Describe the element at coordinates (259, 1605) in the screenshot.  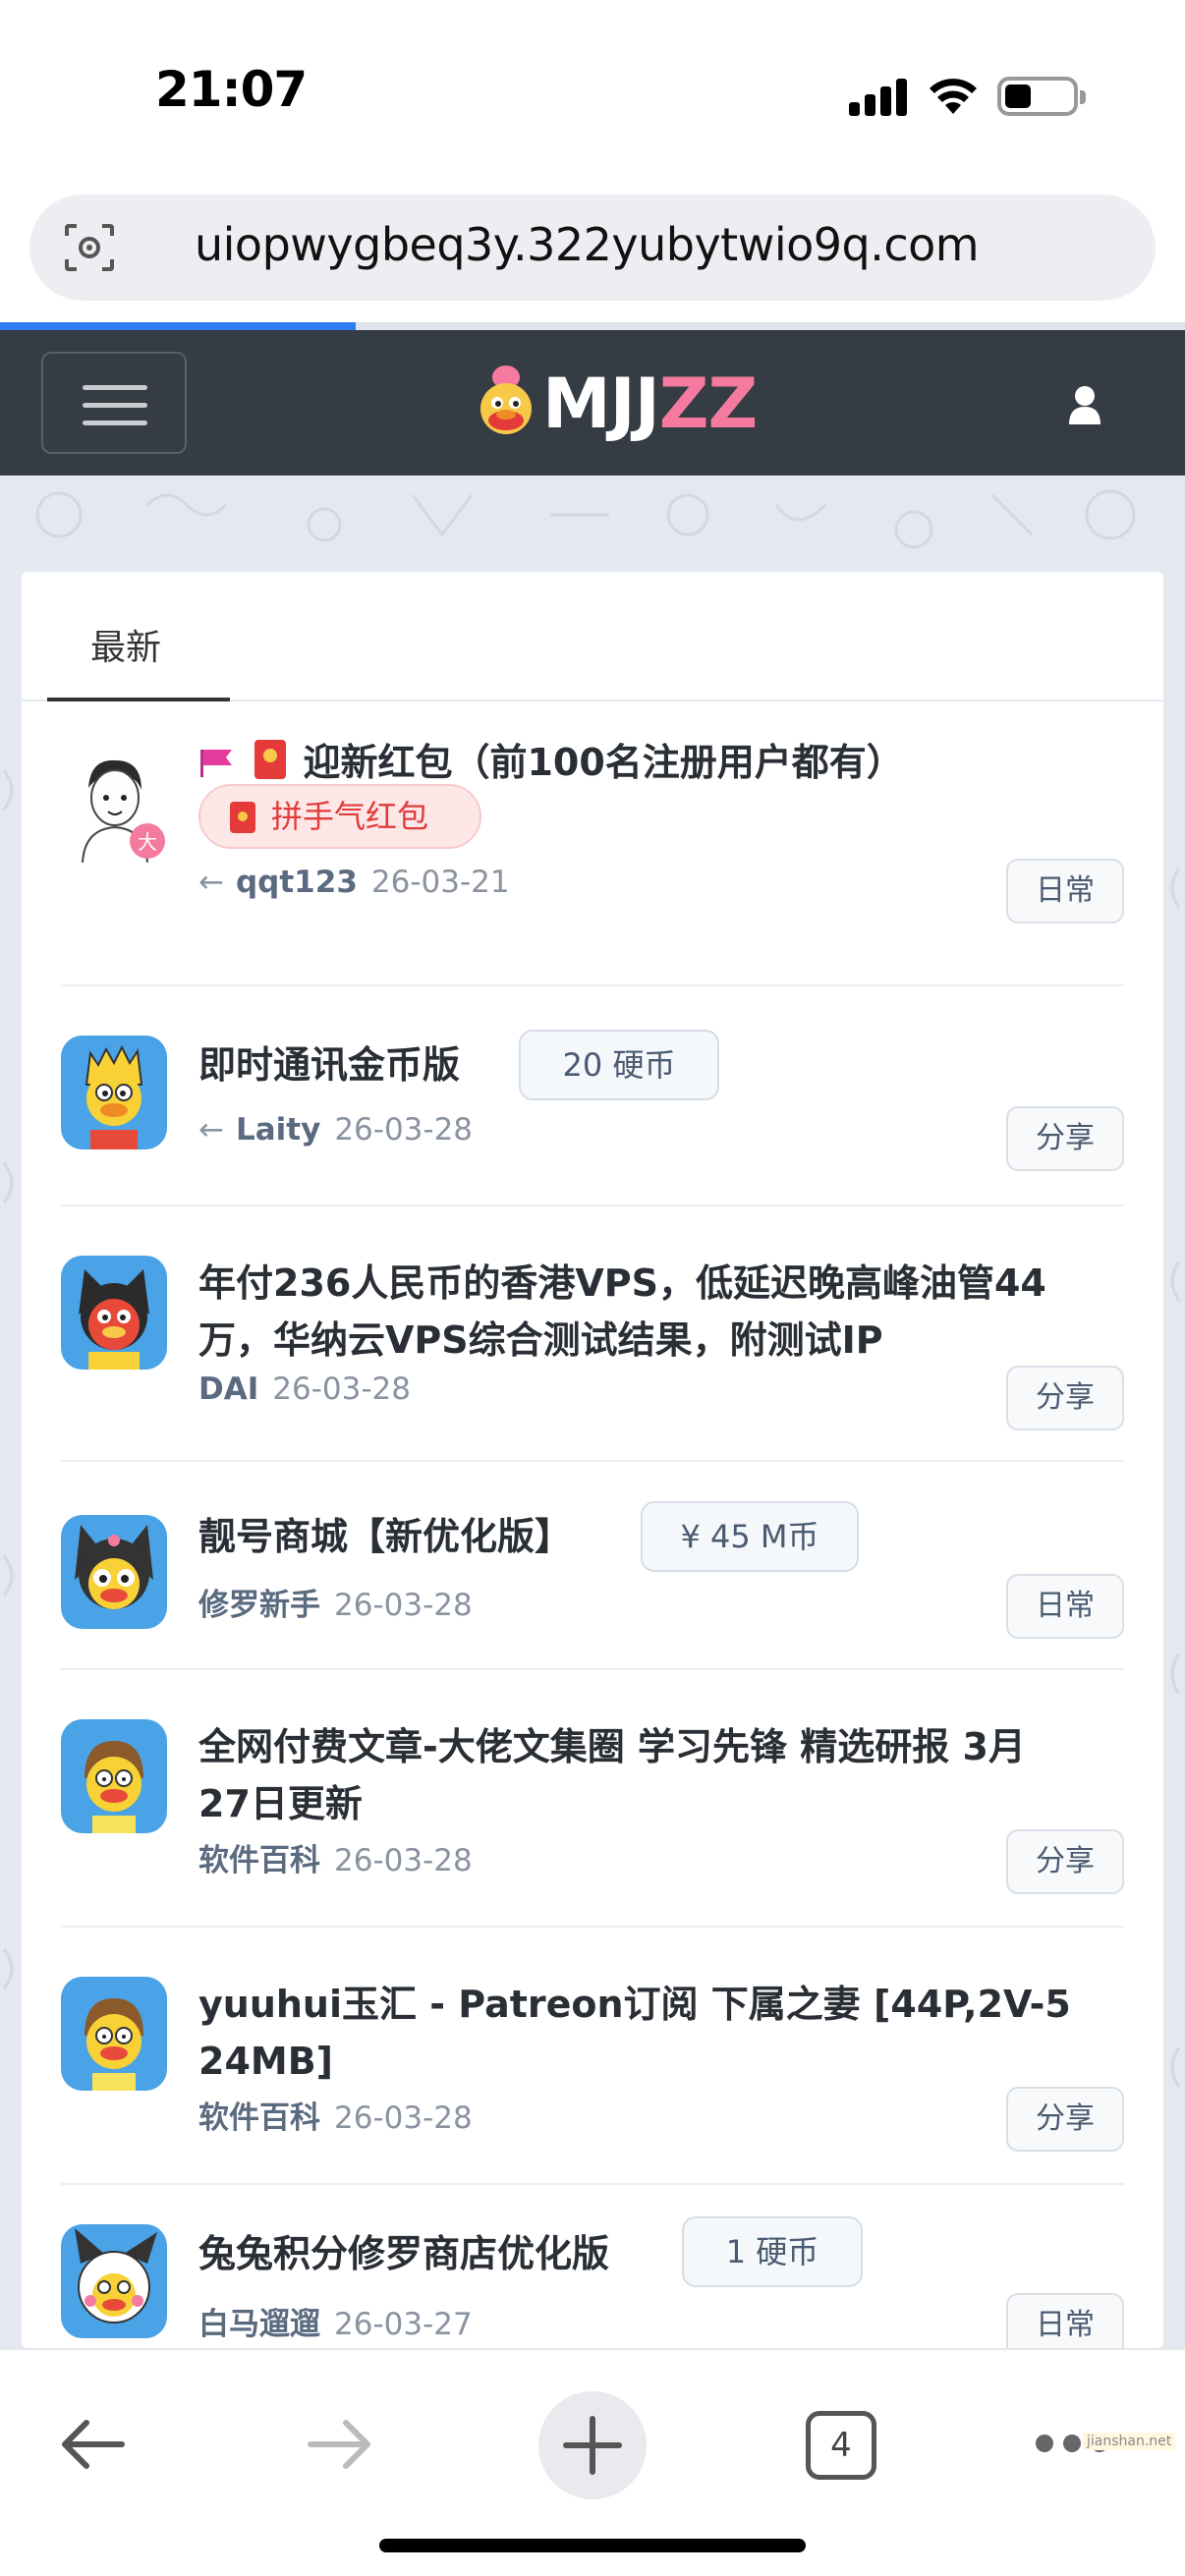
I see `post-author: 修罗新手` at that location.